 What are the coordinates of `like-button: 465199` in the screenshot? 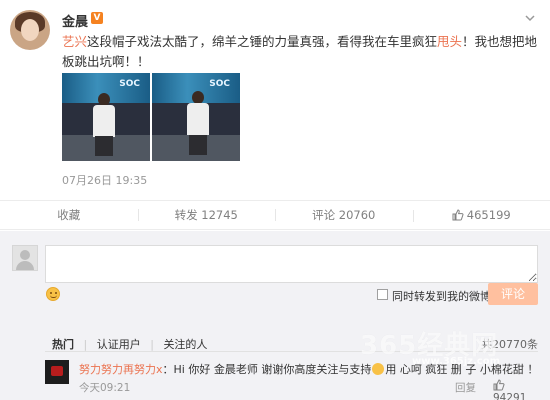 It's located at (481, 215).